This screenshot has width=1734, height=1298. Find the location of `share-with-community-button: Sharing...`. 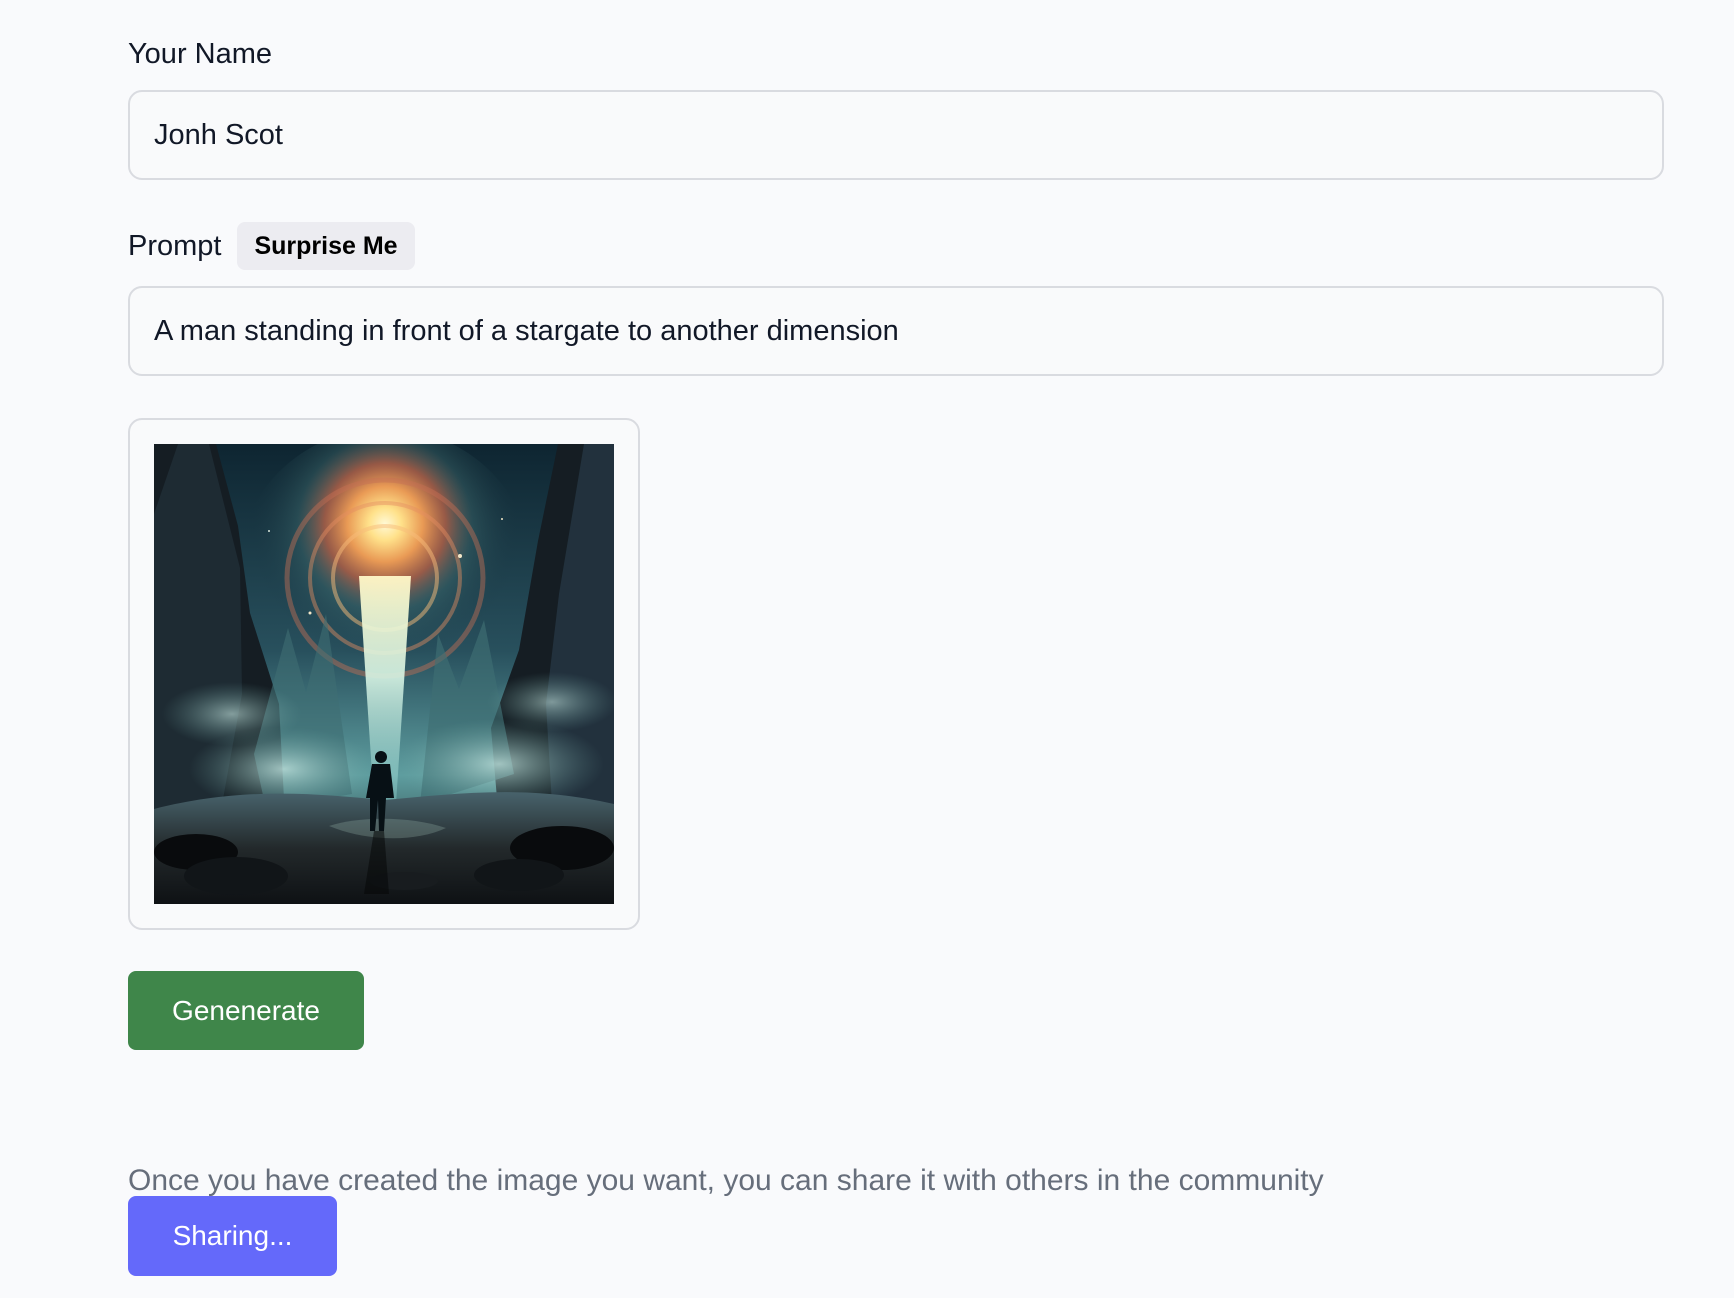

share-with-community-button: Sharing... is located at coordinates (232, 1236).